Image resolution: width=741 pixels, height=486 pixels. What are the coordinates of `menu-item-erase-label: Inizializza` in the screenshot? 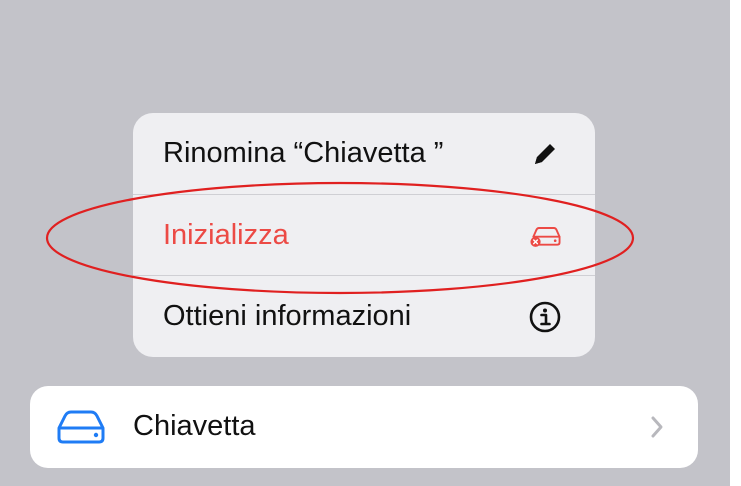 It's located at (226, 235).